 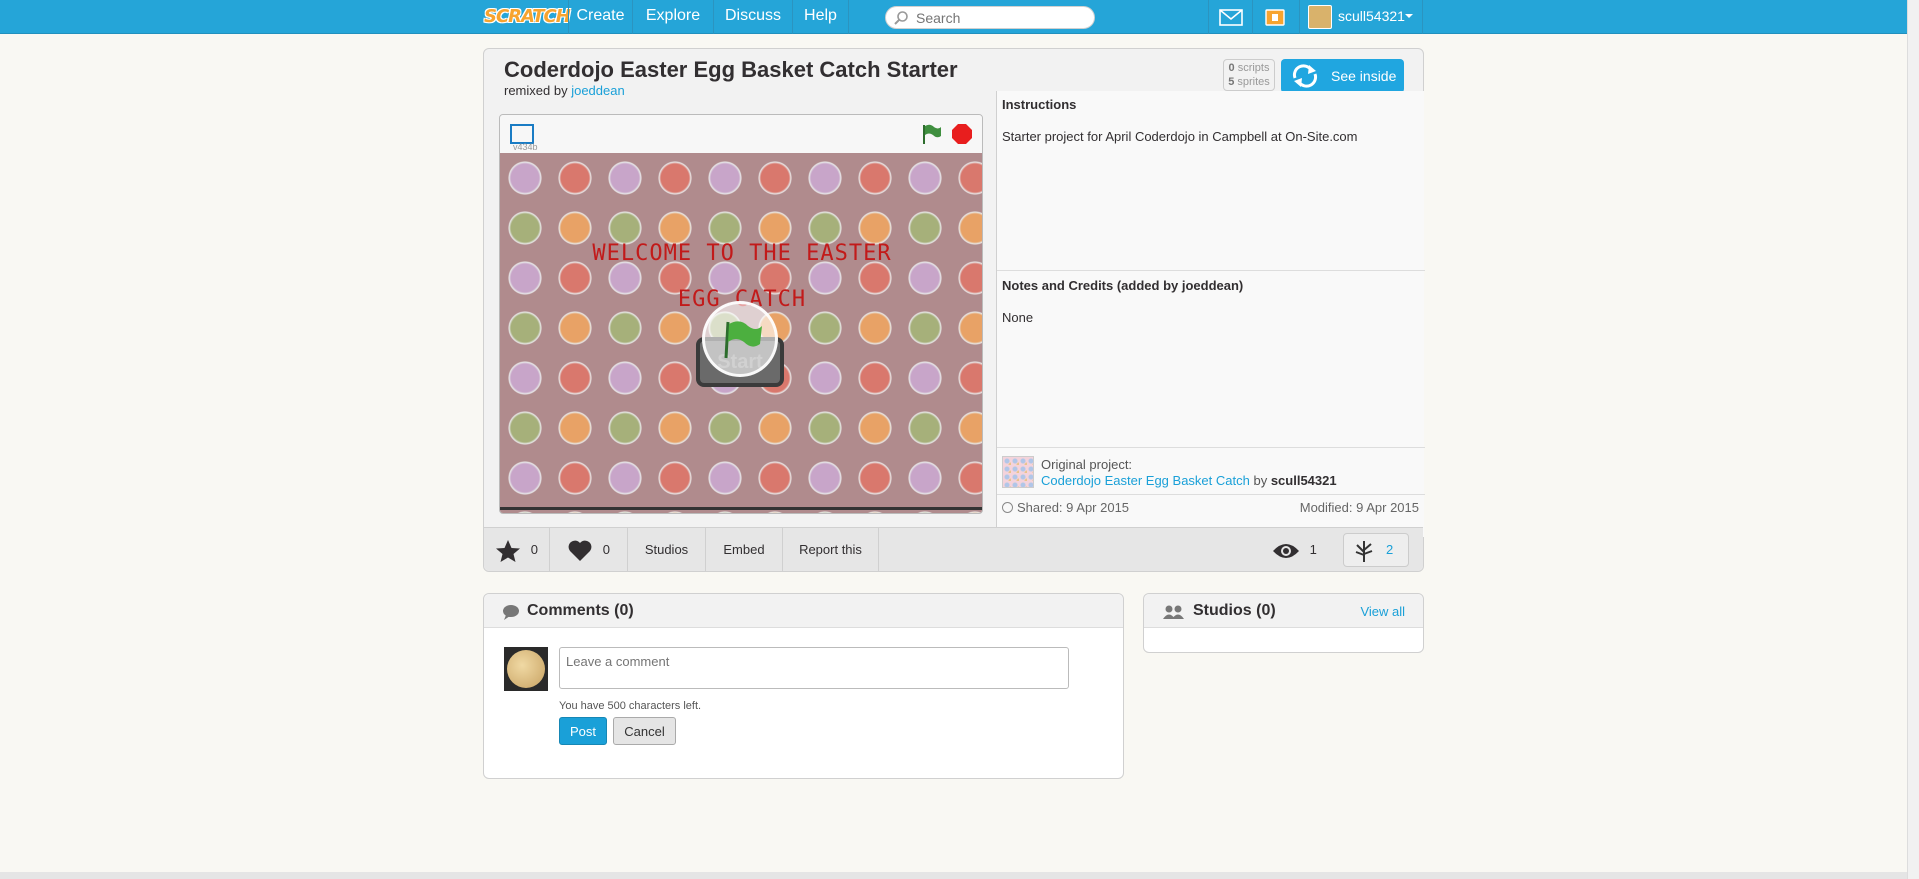 What do you see at coordinates (536, 90) in the screenshot?
I see `remixed-by-label: remixed by` at bounding box center [536, 90].